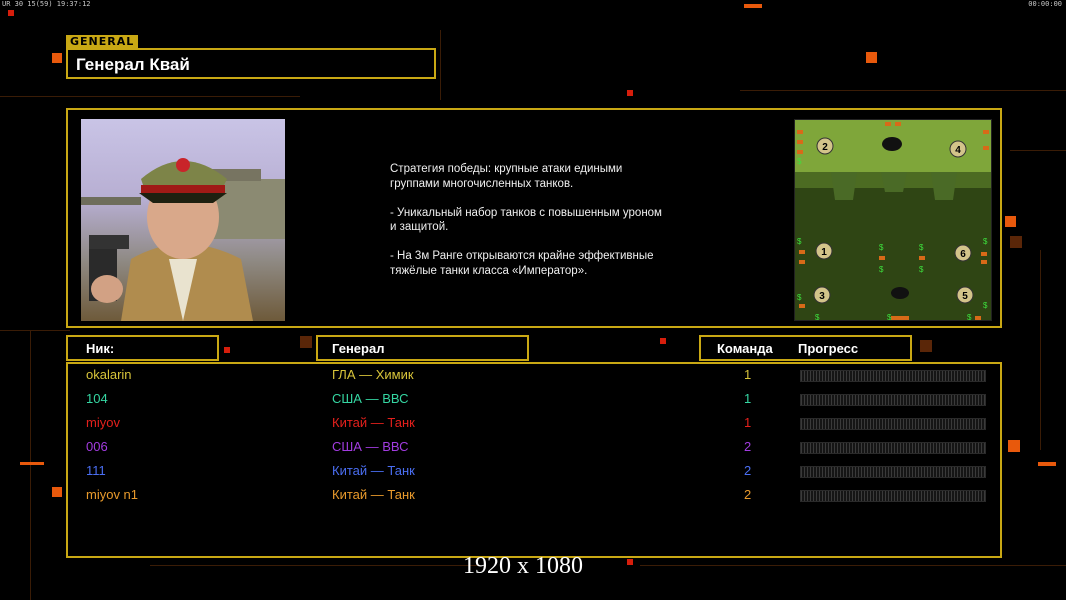 This screenshot has width=1066, height=600. Describe the element at coordinates (373, 374) in the screenshot. I see `player-general: ГЛА — Химик` at that location.